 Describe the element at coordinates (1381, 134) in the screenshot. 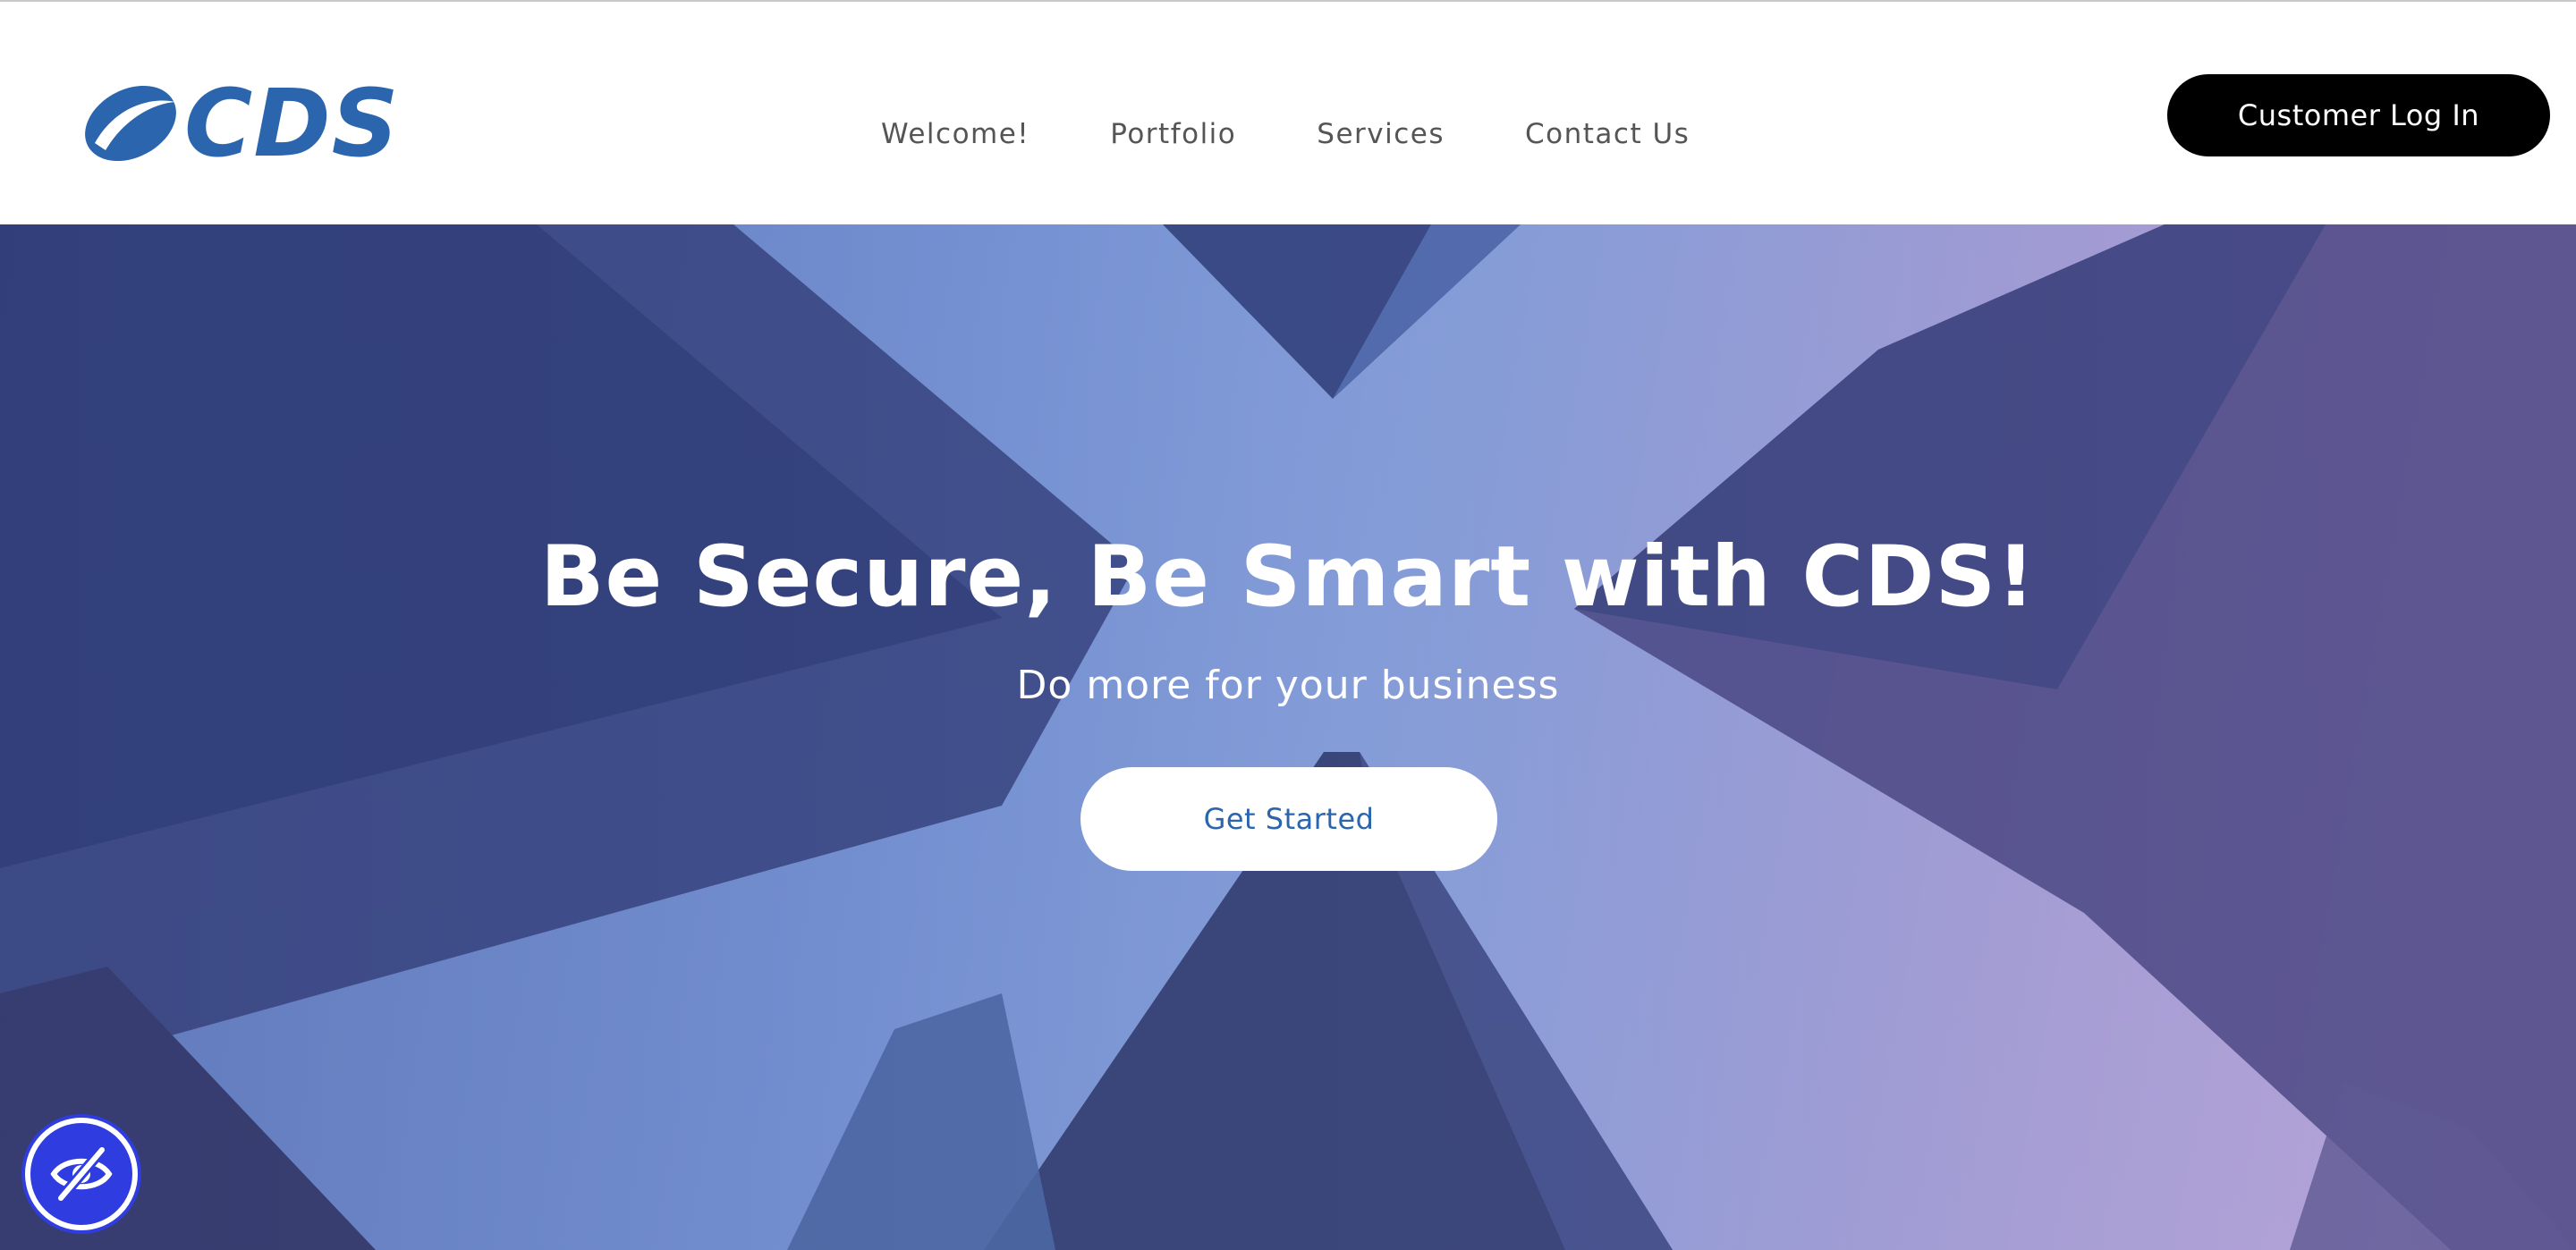

I see `nav-item-services: Services` at that location.